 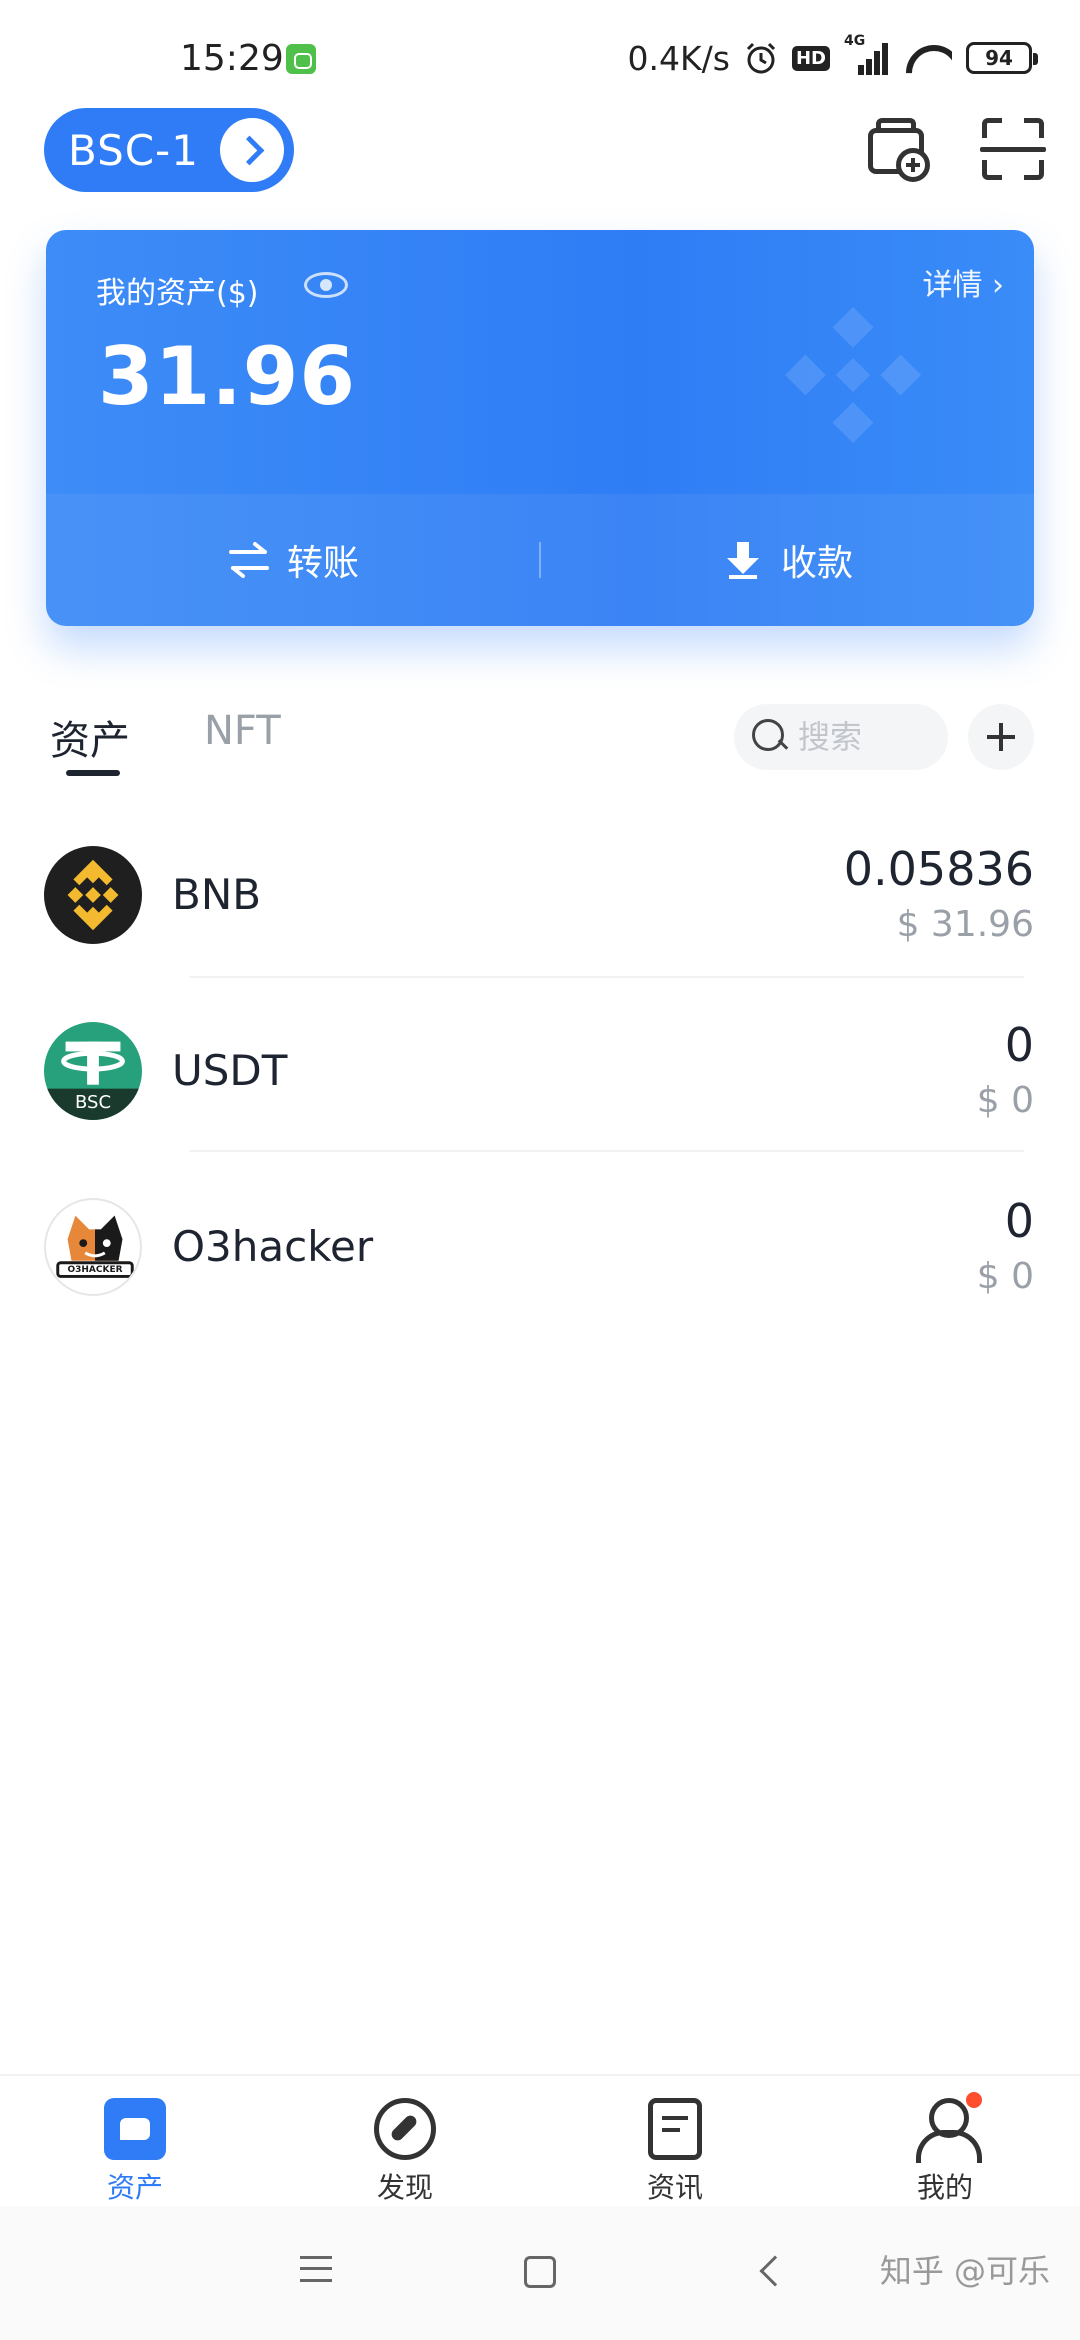 I want to click on active-tab-indicator, so click(x=93, y=773).